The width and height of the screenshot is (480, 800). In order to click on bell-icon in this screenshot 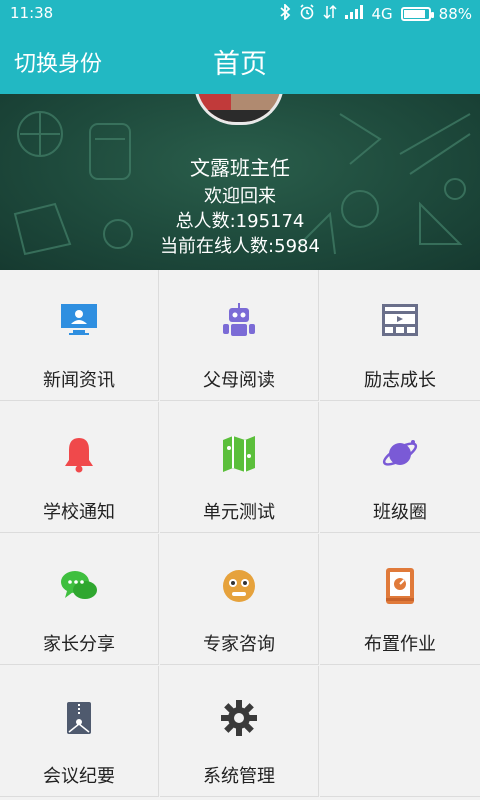, I will do `click(79, 454)`.